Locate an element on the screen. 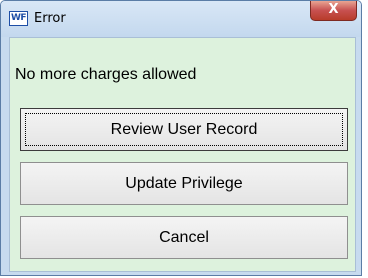  cancel-button: Cancel is located at coordinates (184, 237).